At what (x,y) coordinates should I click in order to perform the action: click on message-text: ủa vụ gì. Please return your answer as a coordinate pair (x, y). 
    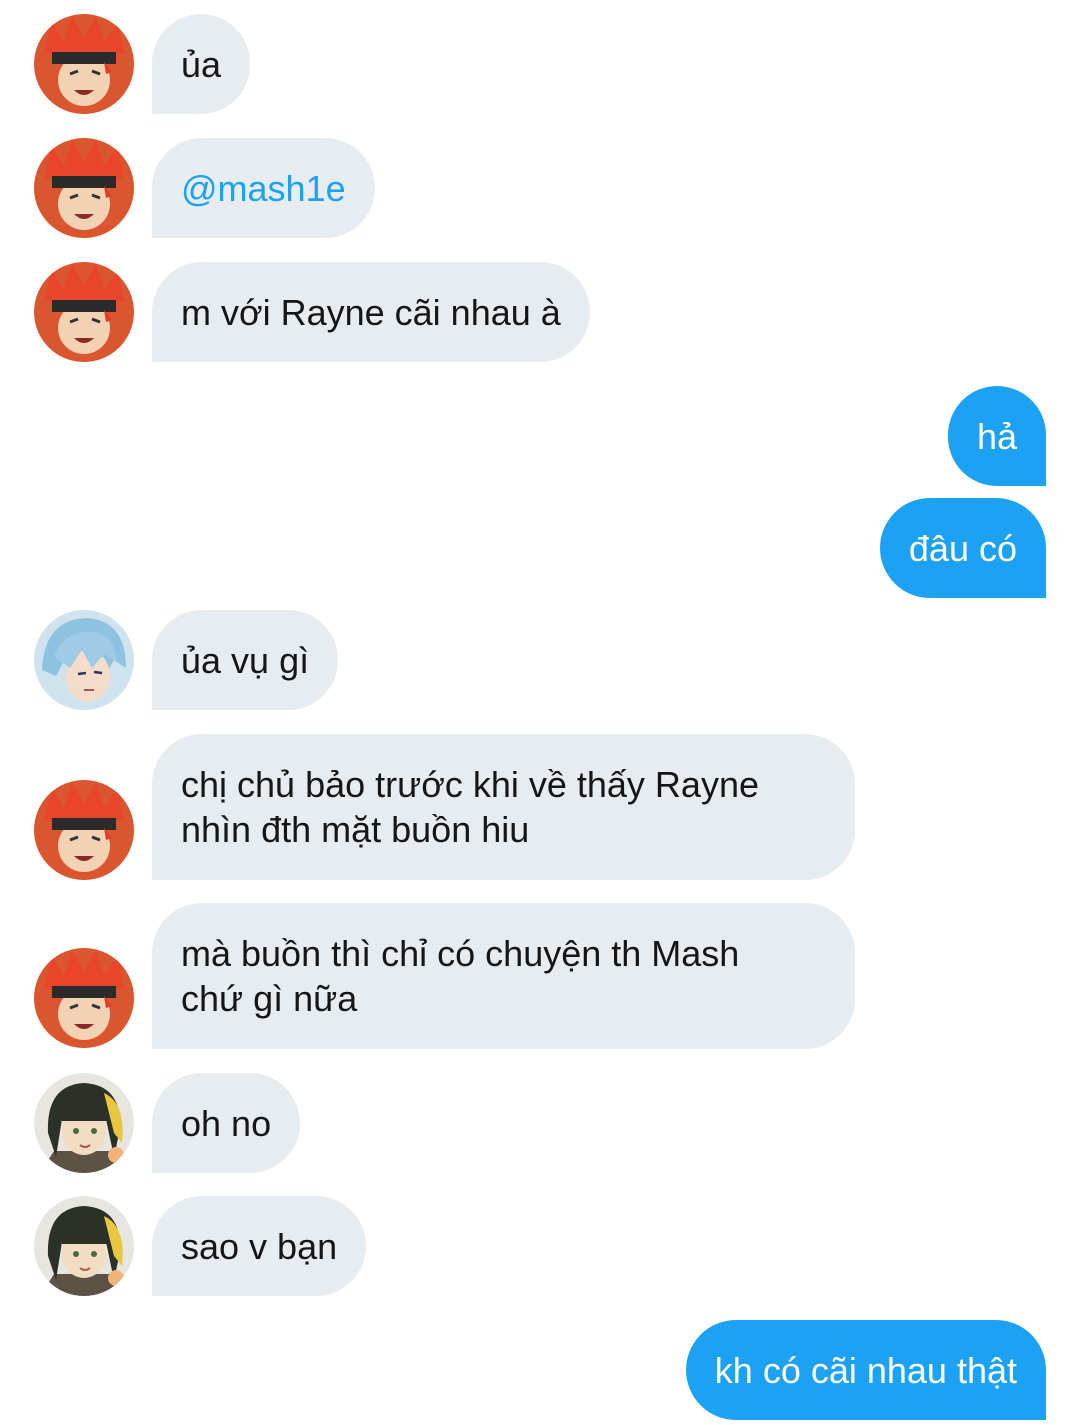
    Looking at the image, I should click on (245, 660).